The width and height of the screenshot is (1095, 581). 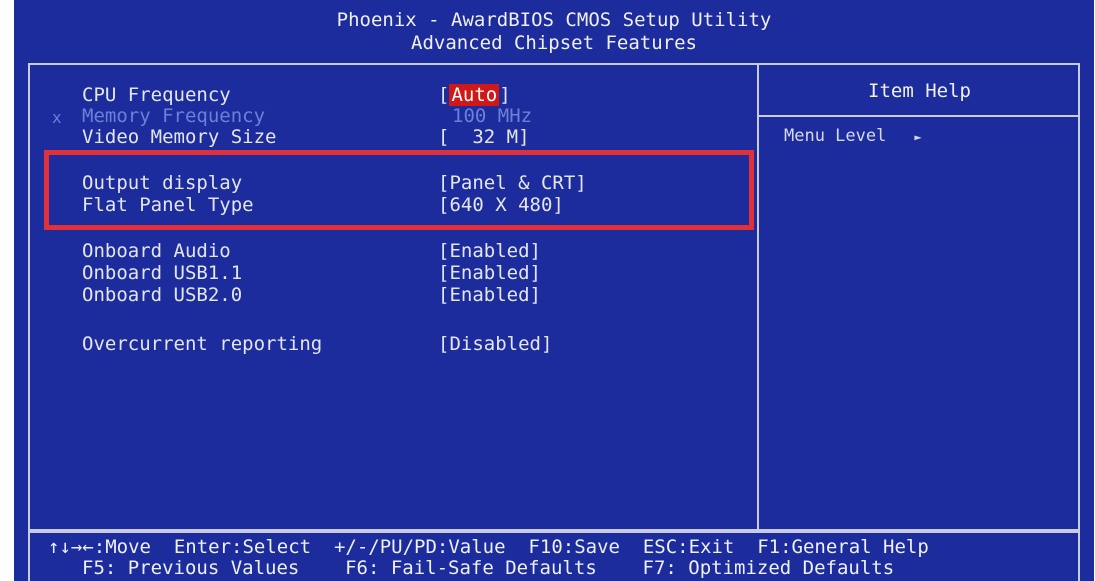 What do you see at coordinates (554, 43) in the screenshot?
I see `page-title: Advanced Chipset Features` at bounding box center [554, 43].